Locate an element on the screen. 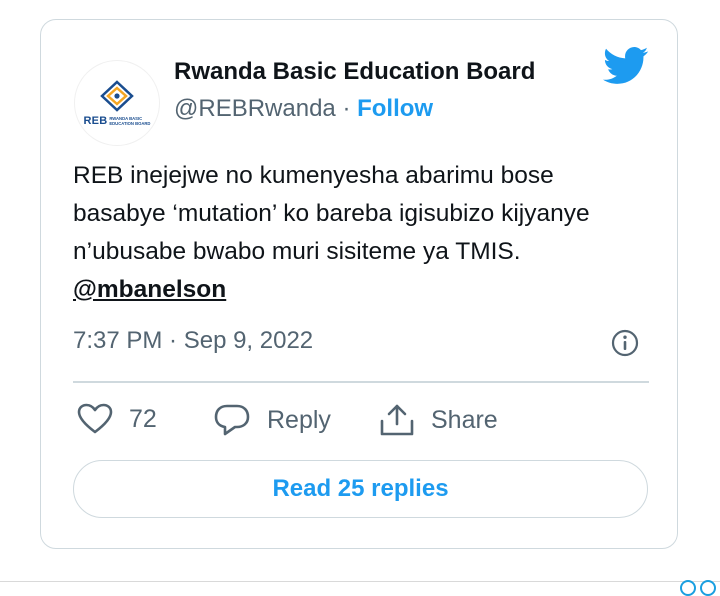 The width and height of the screenshot is (720, 596). reply-label: Reply is located at coordinates (299, 419).